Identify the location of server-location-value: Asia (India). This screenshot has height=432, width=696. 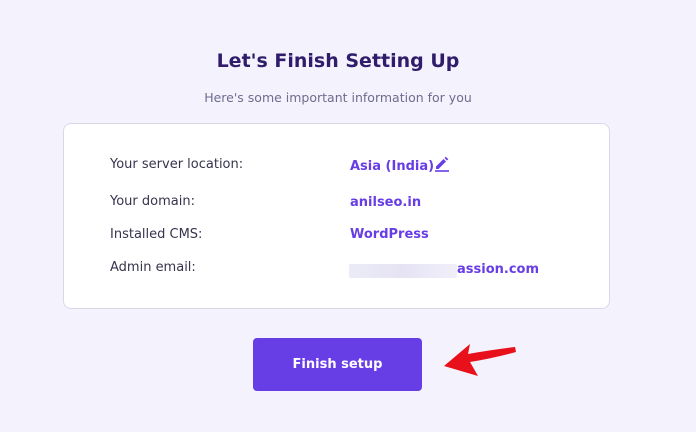
(392, 166).